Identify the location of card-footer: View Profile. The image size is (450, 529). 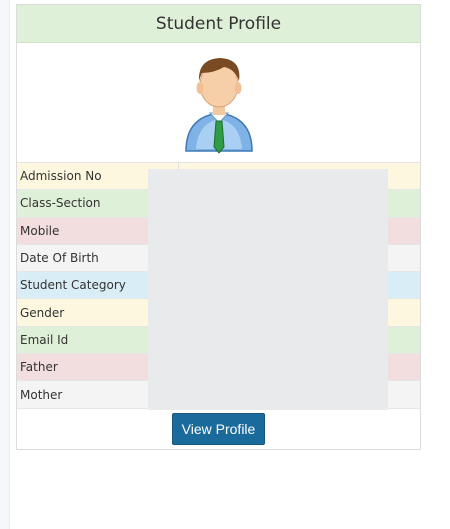
(218, 429).